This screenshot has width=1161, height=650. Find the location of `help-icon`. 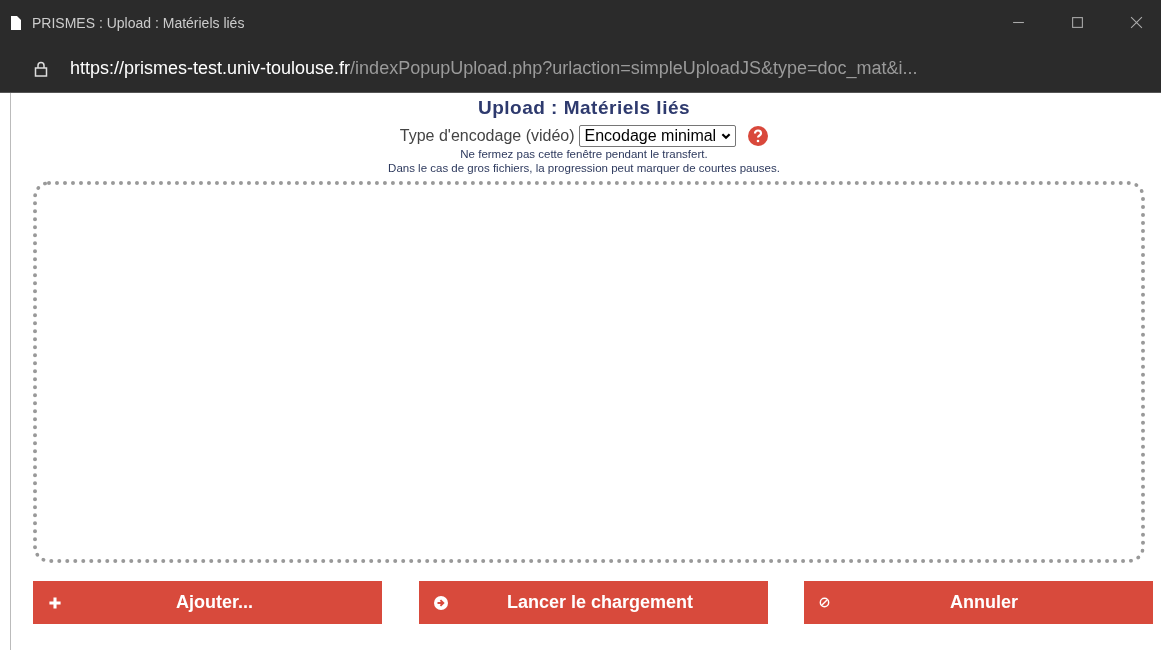

help-icon is located at coordinates (758, 136).